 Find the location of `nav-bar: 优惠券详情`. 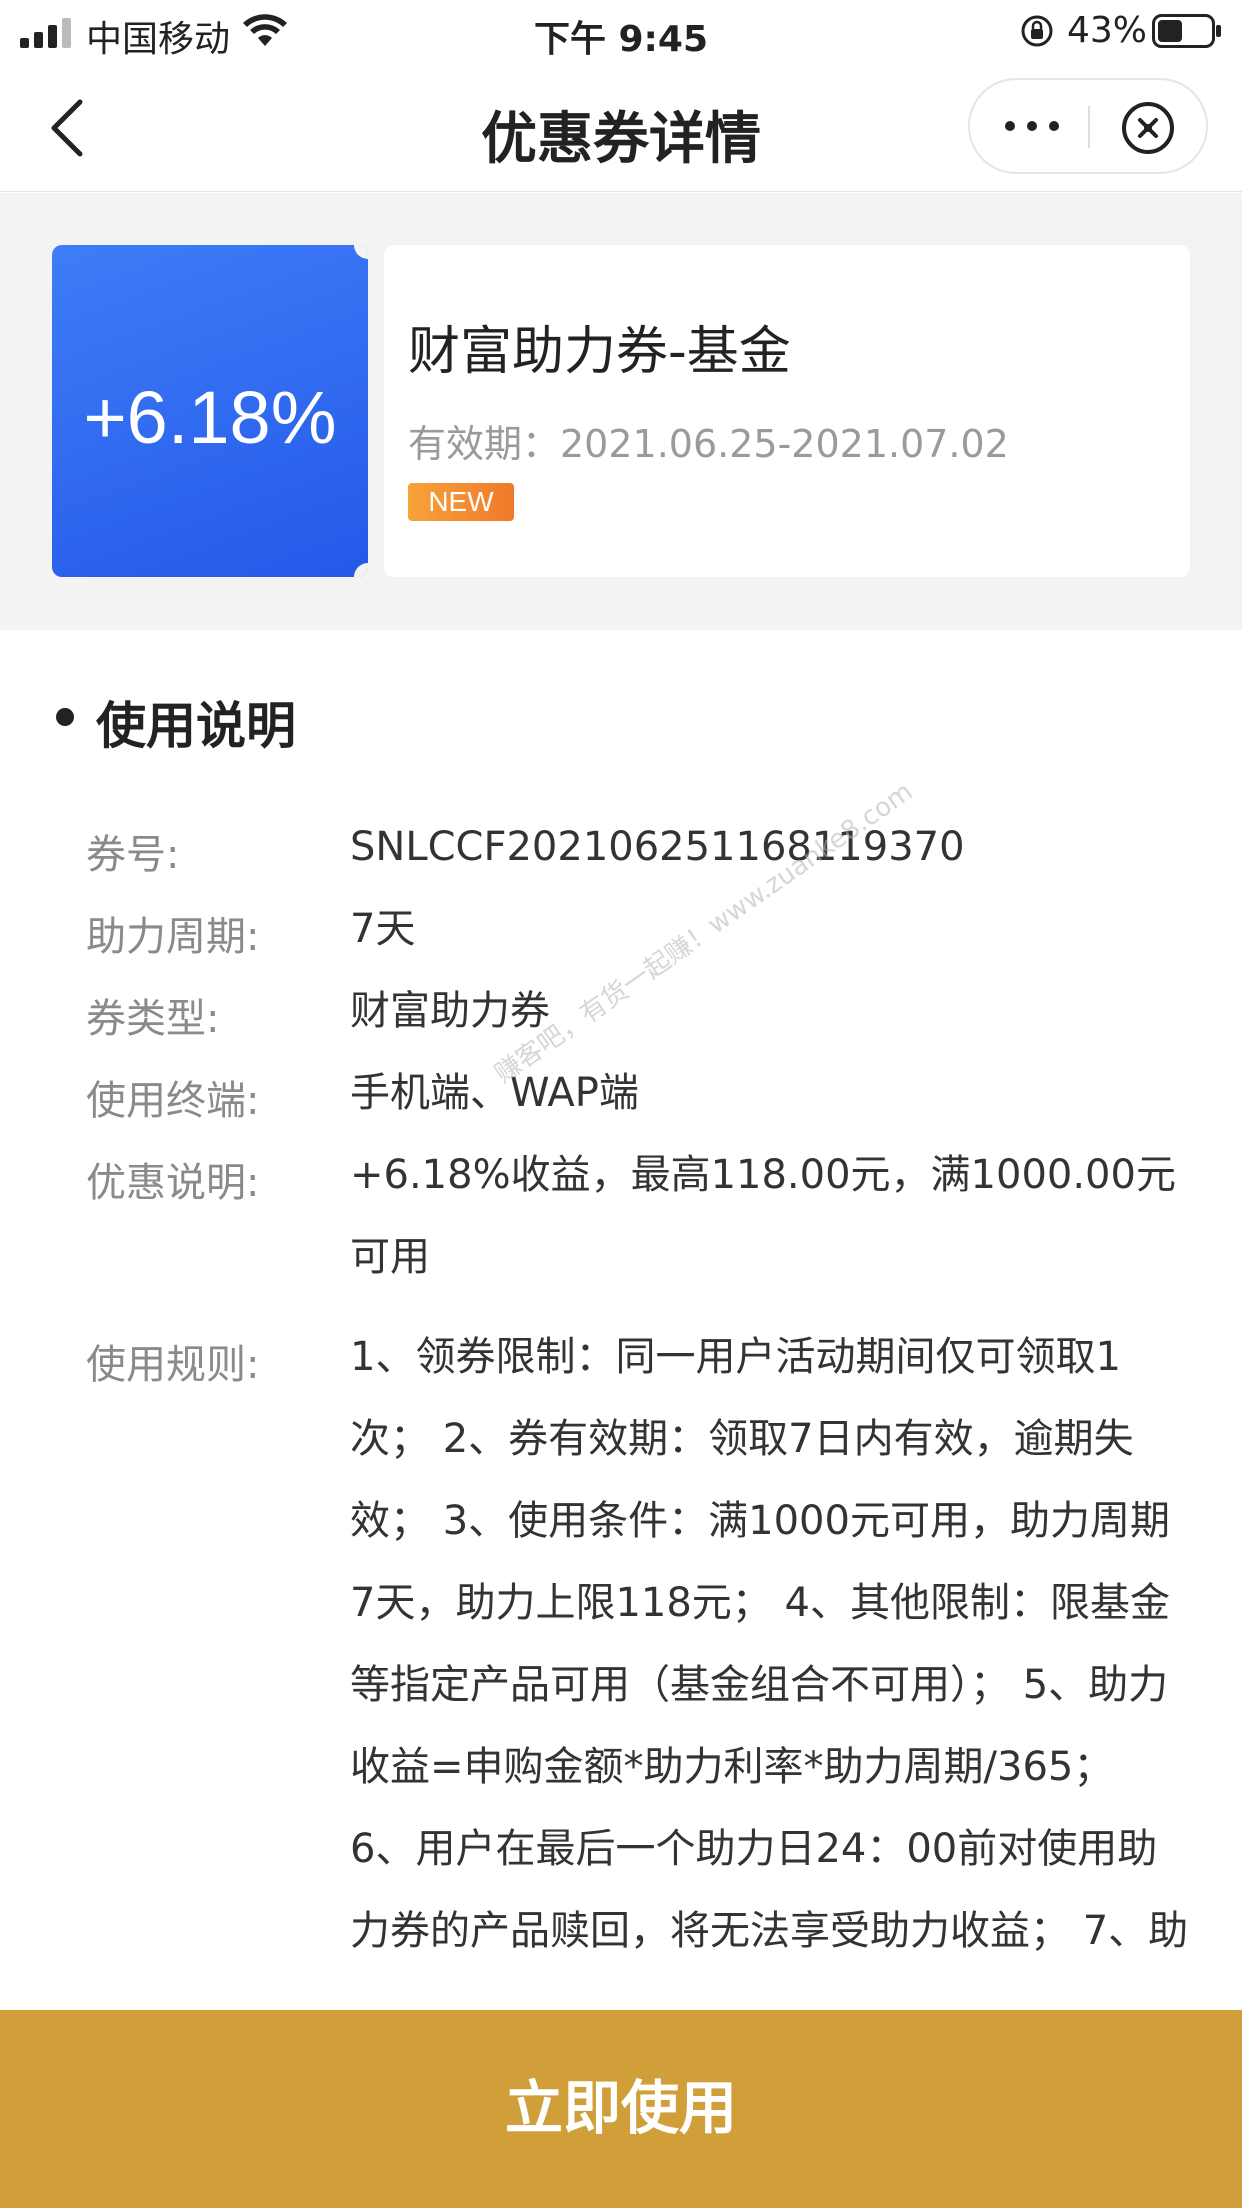

nav-bar: 优惠券详情 is located at coordinates (621, 127).